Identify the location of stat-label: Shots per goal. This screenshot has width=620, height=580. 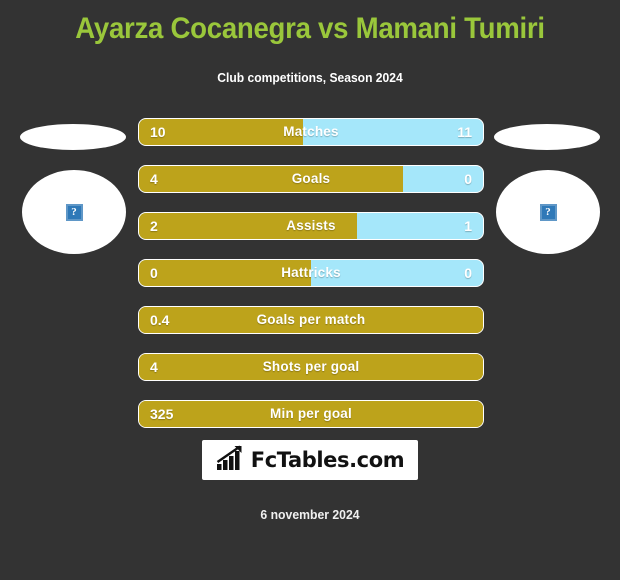
(311, 366).